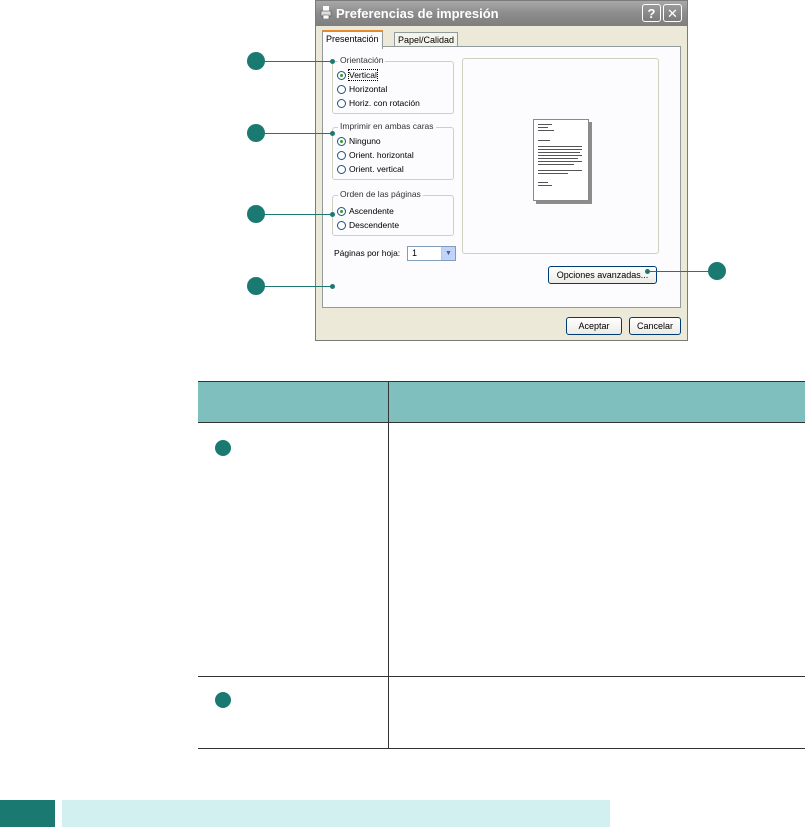 The height and width of the screenshot is (827, 806). Describe the element at coordinates (426, 39) in the screenshot. I see `tab-paper-quality: Papel/Calidad` at that location.